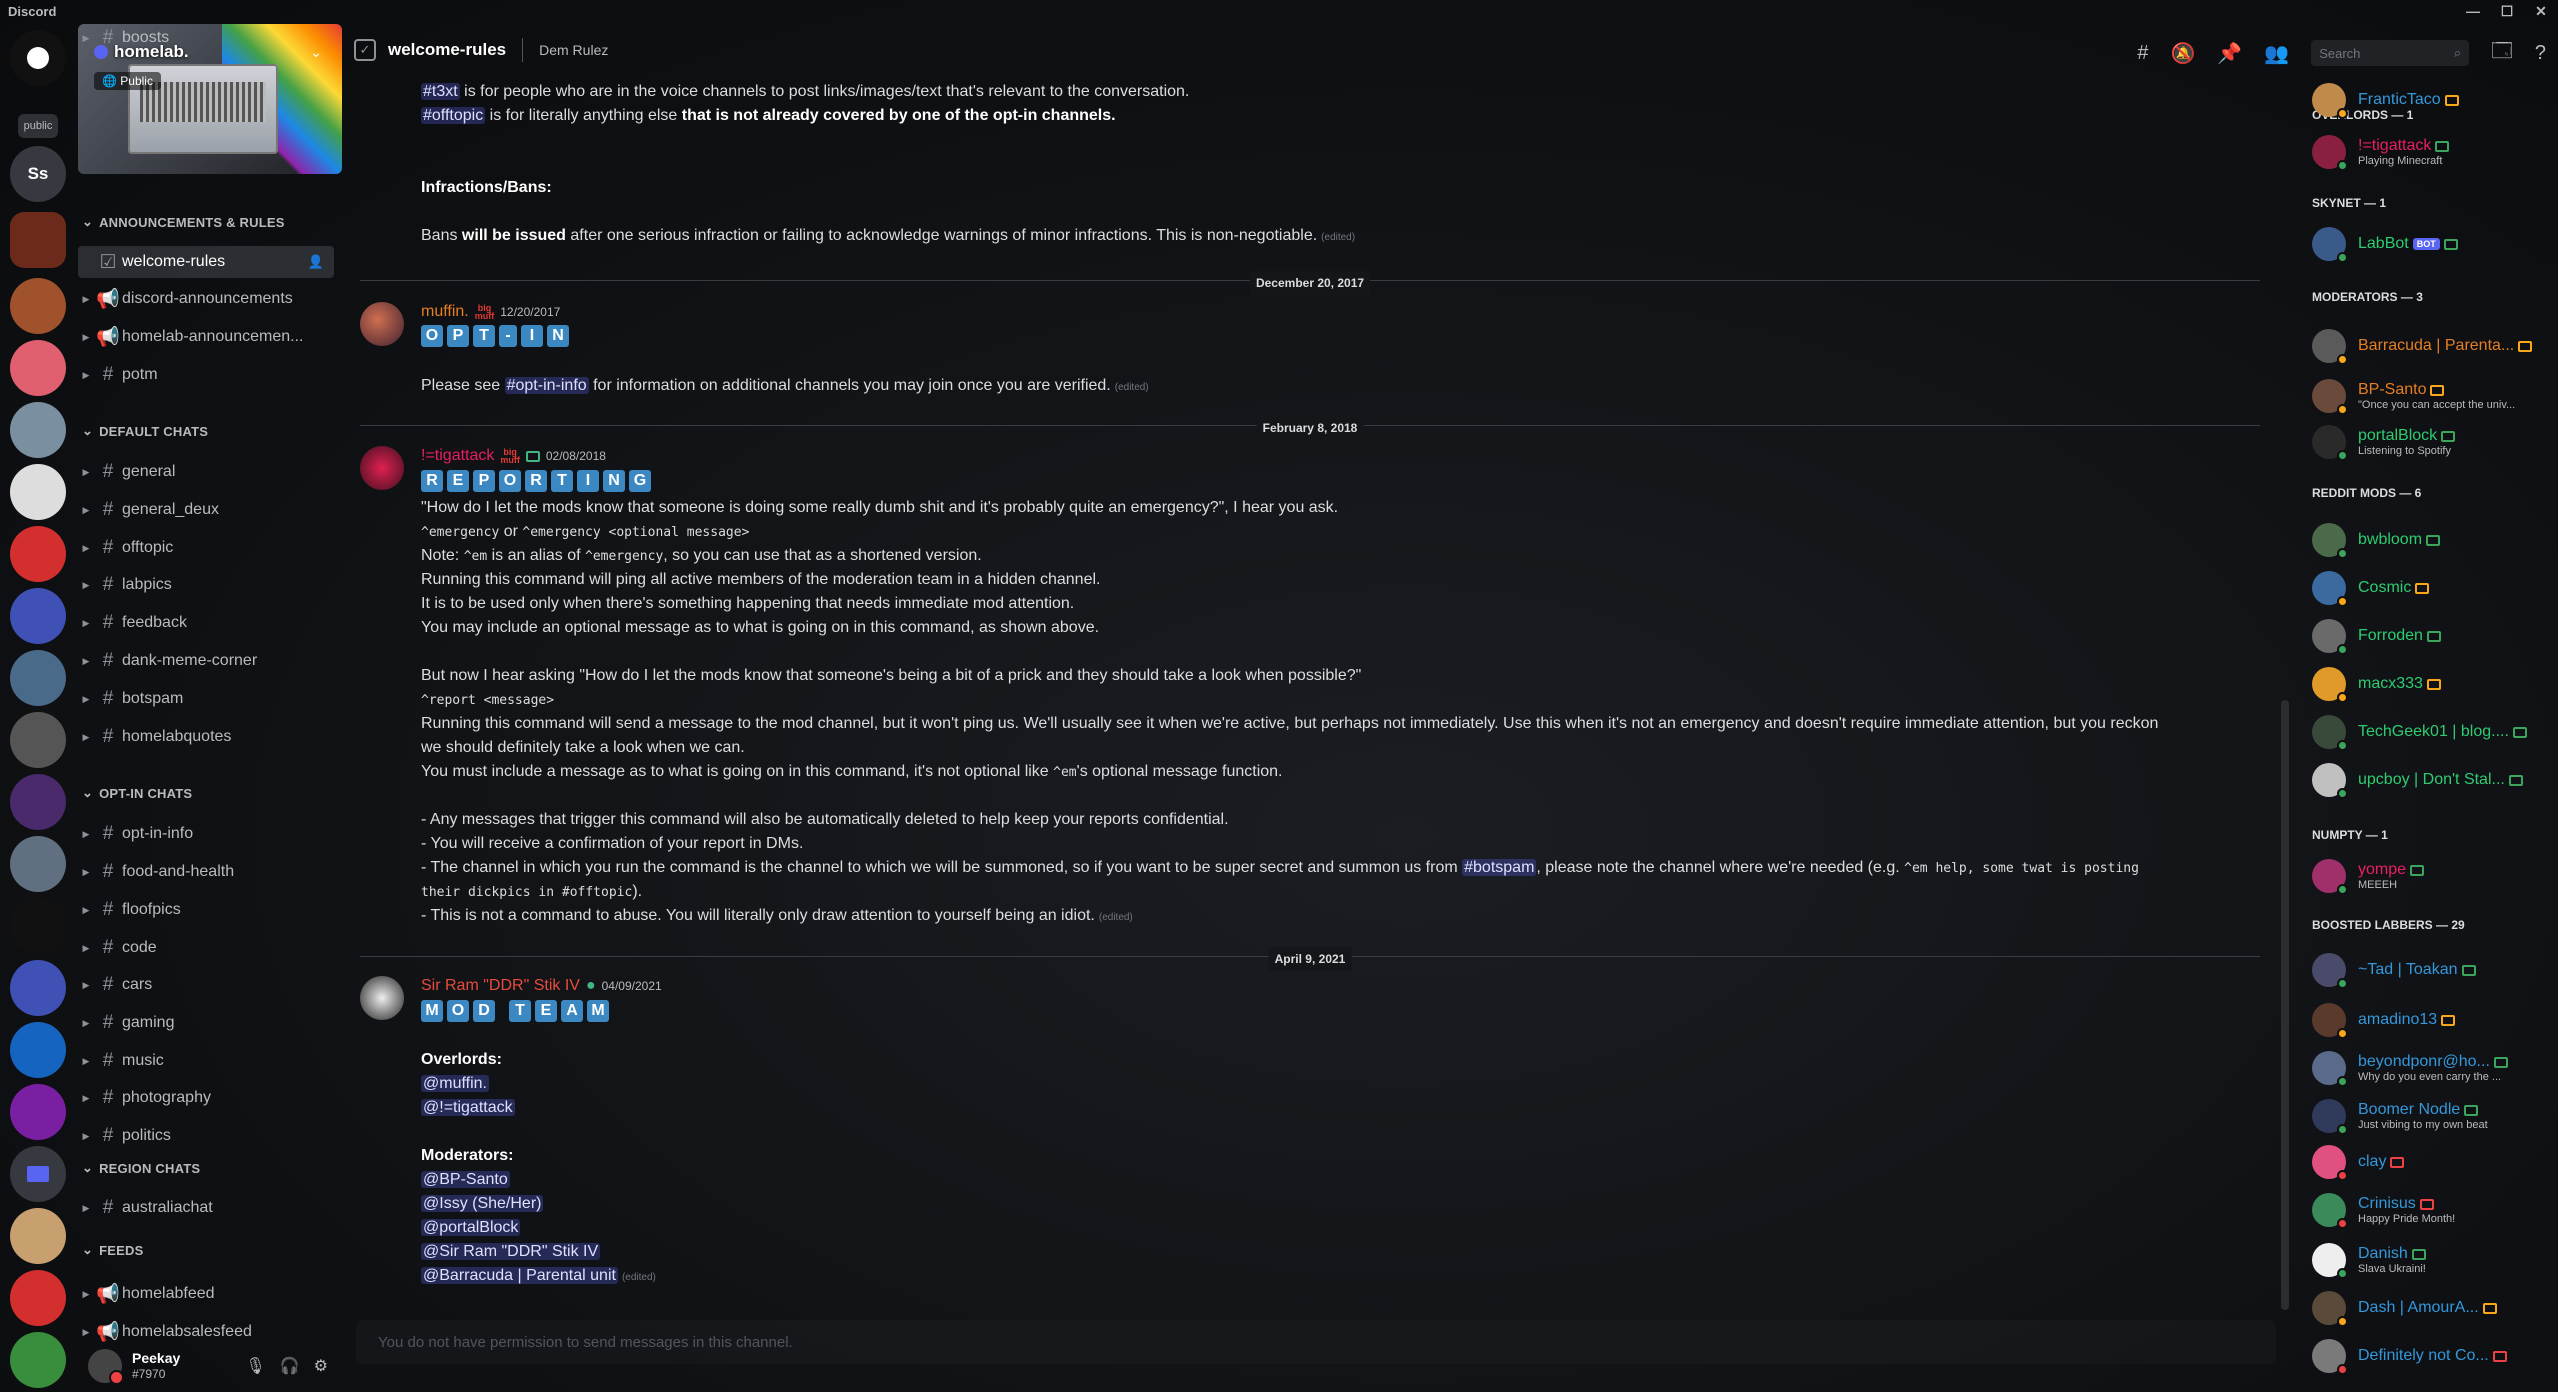  What do you see at coordinates (290, 1366) in the screenshot?
I see `headphones-icon: 🎧` at bounding box center [290, 1366].